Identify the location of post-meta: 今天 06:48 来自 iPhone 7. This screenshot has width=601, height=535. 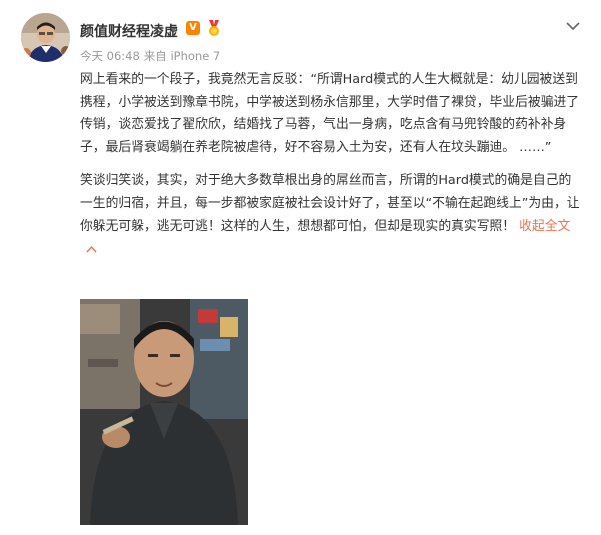
(152, 56).